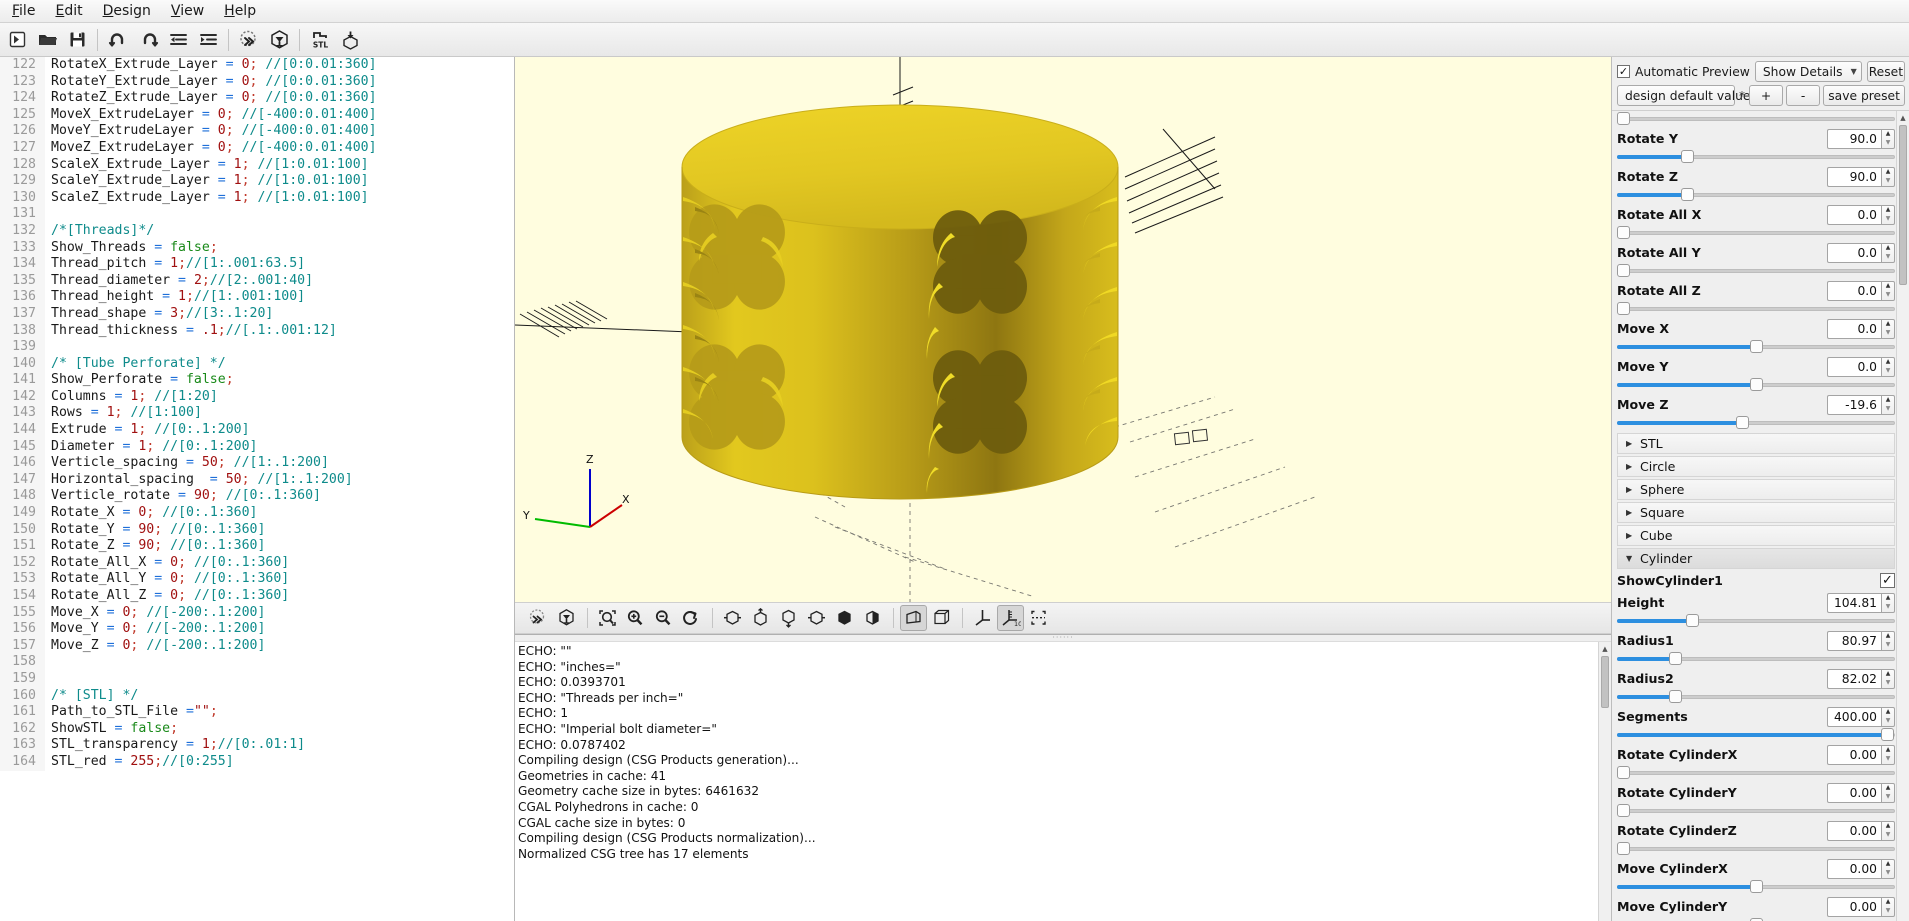 The height and width of the screenshot is (921, 1909). I want to click on menu-item-file: File, so click(23, 11).